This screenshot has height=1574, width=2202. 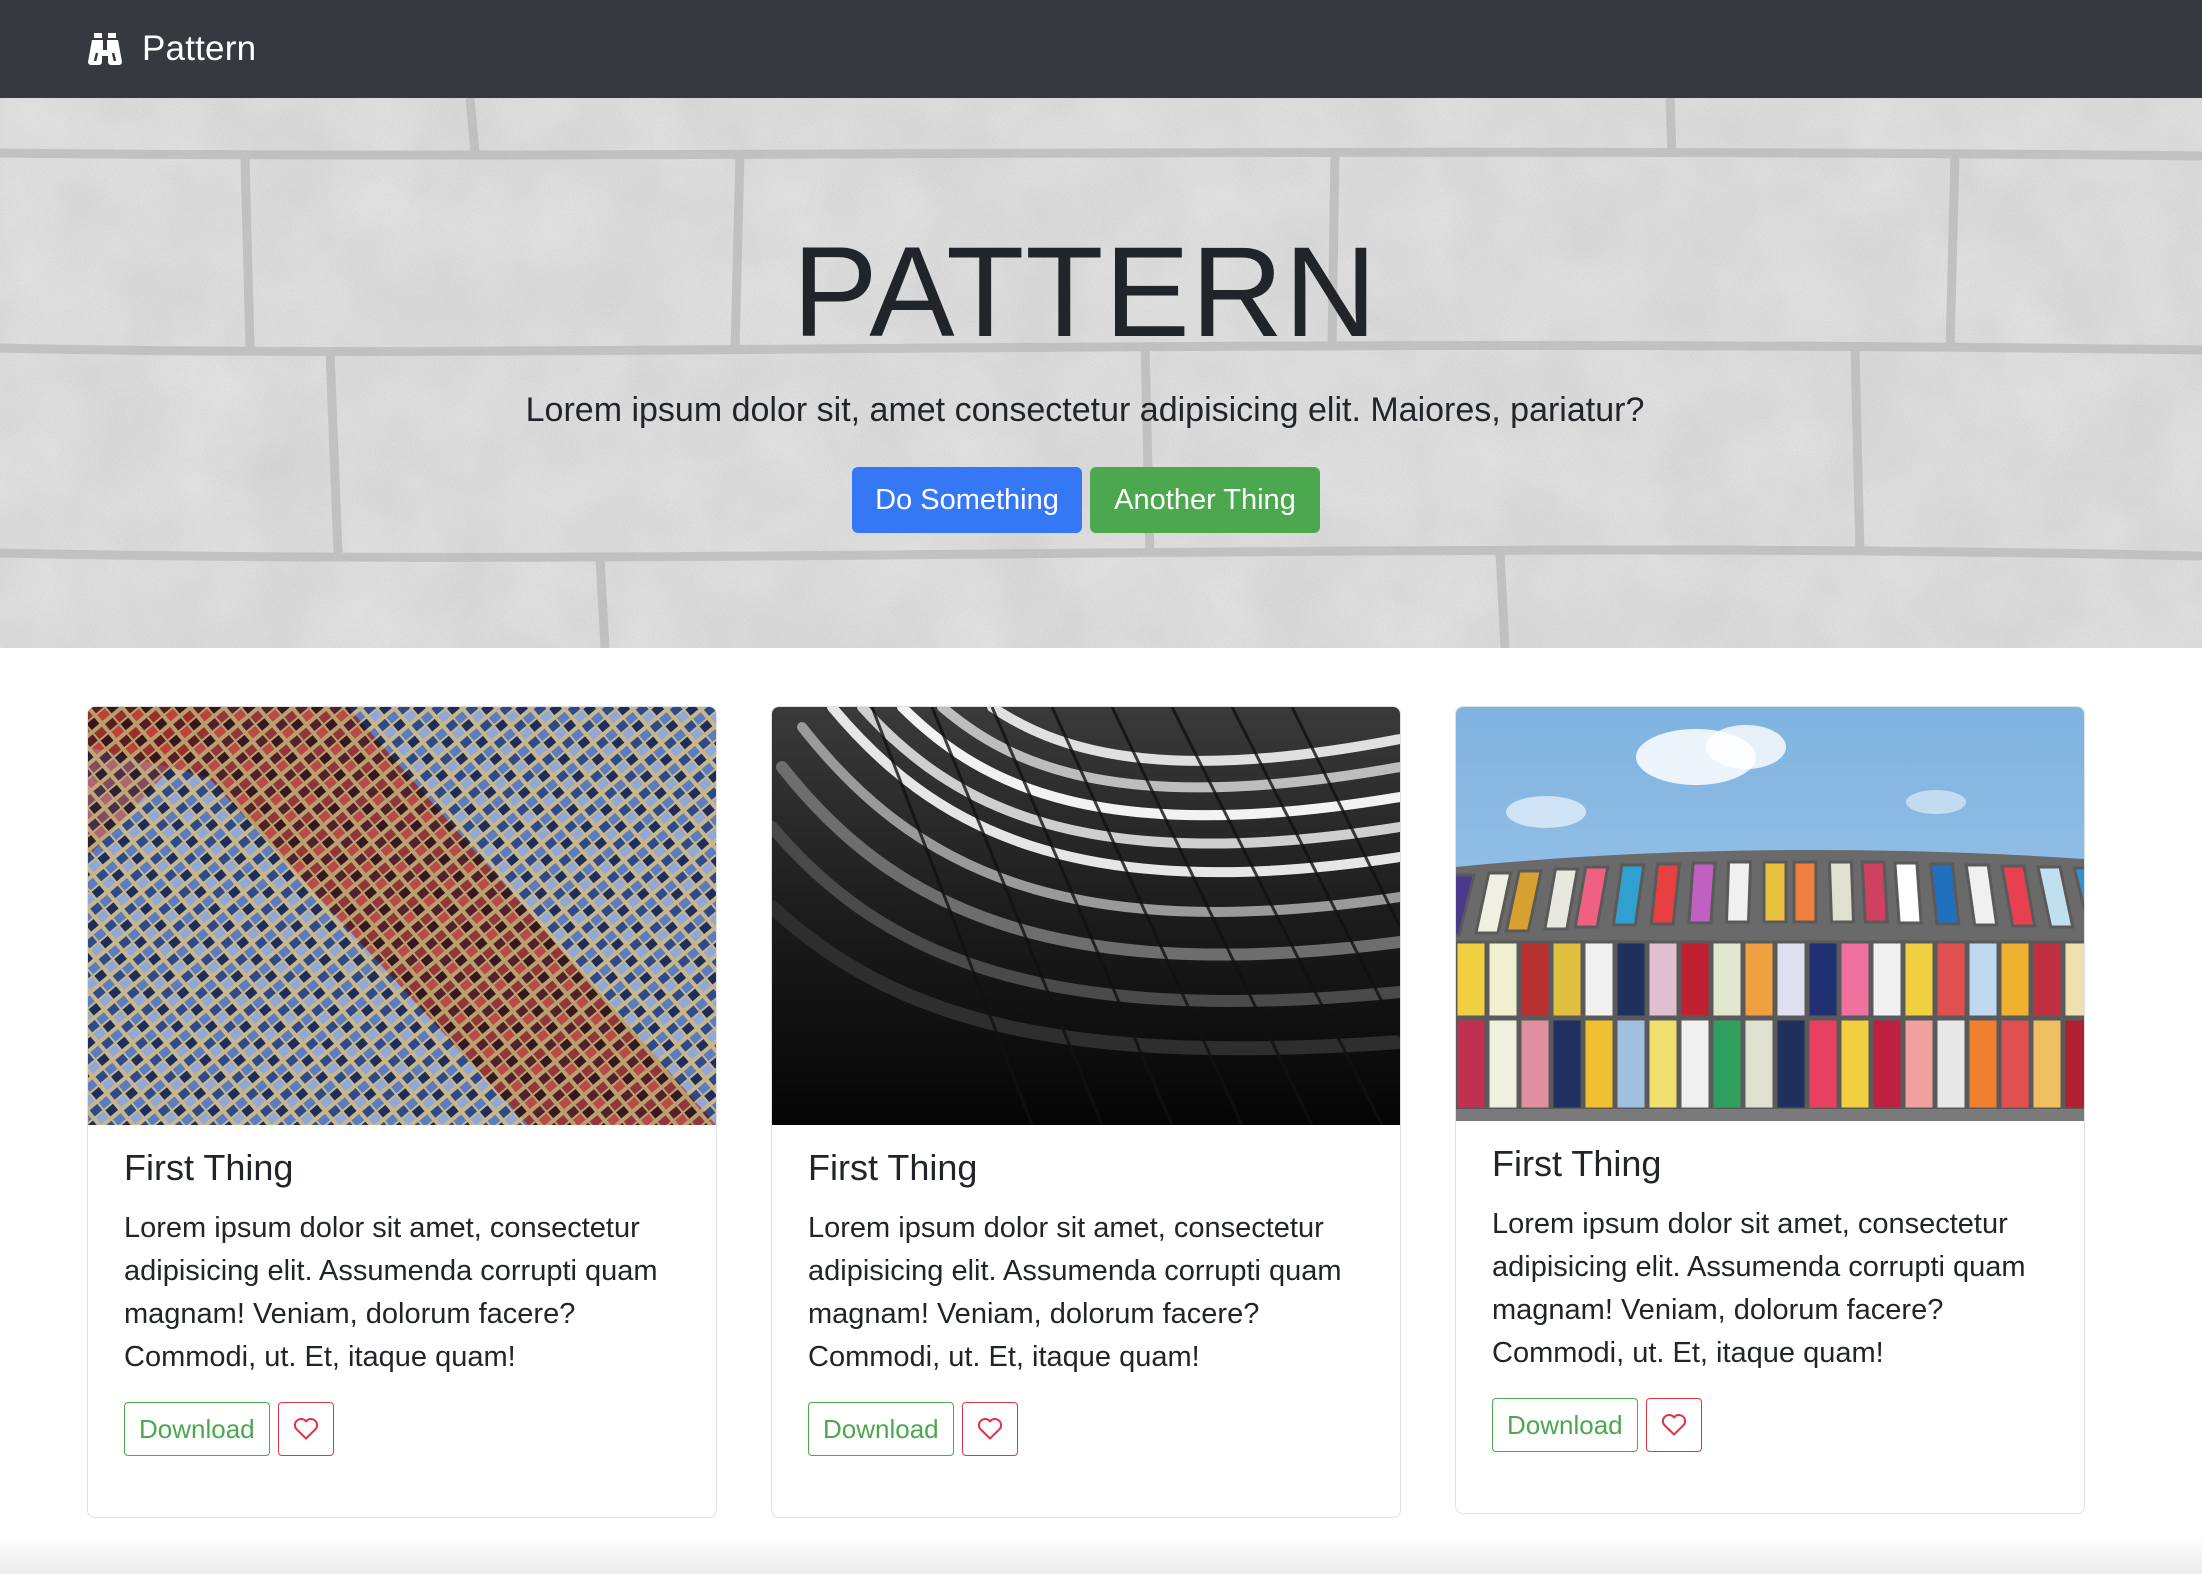 What do you see at coordinates (1101, 1555) in the screenshot?
I see `page-bottom-shadow` at bounding box center [1101, 1555].